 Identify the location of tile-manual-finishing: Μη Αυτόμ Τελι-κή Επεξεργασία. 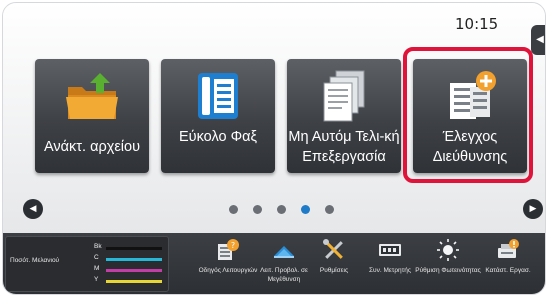
(344, 116).